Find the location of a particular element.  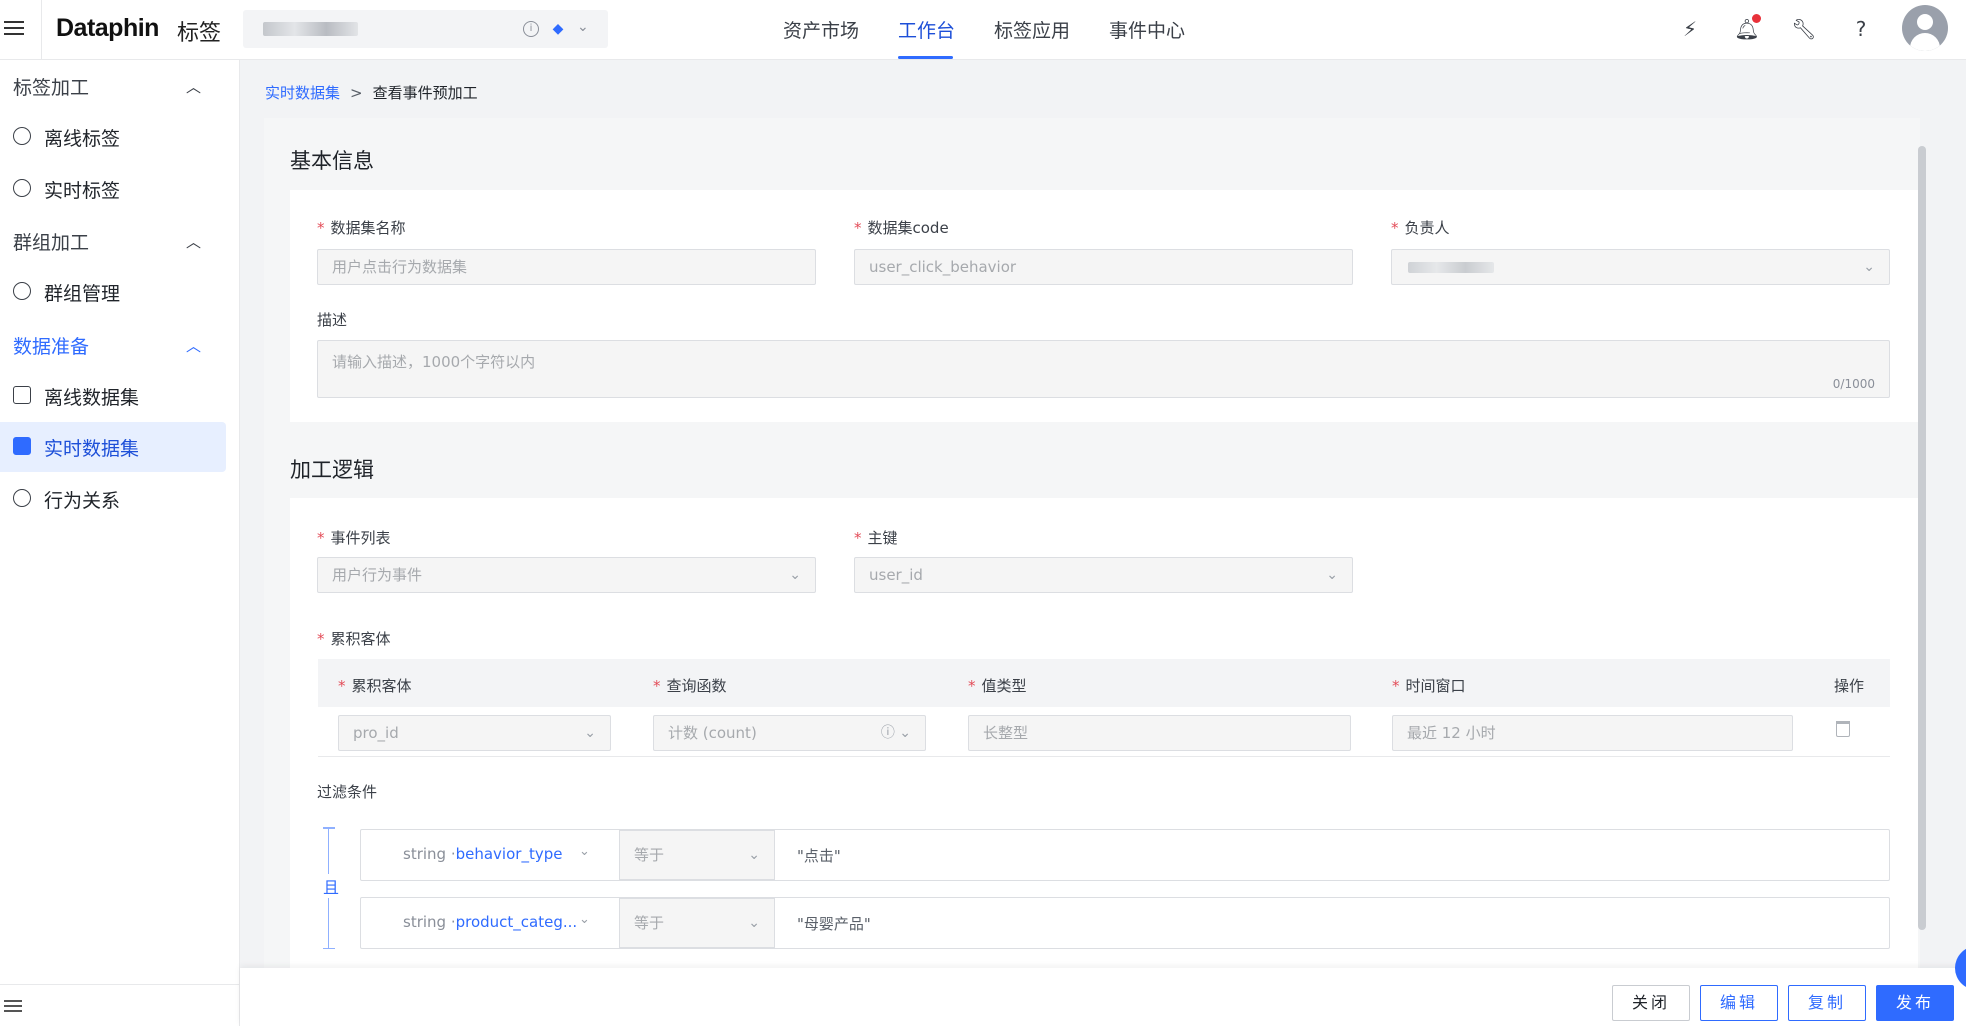

primary-key-select: user_id ⌄ is located at coordinates (1103, 575).